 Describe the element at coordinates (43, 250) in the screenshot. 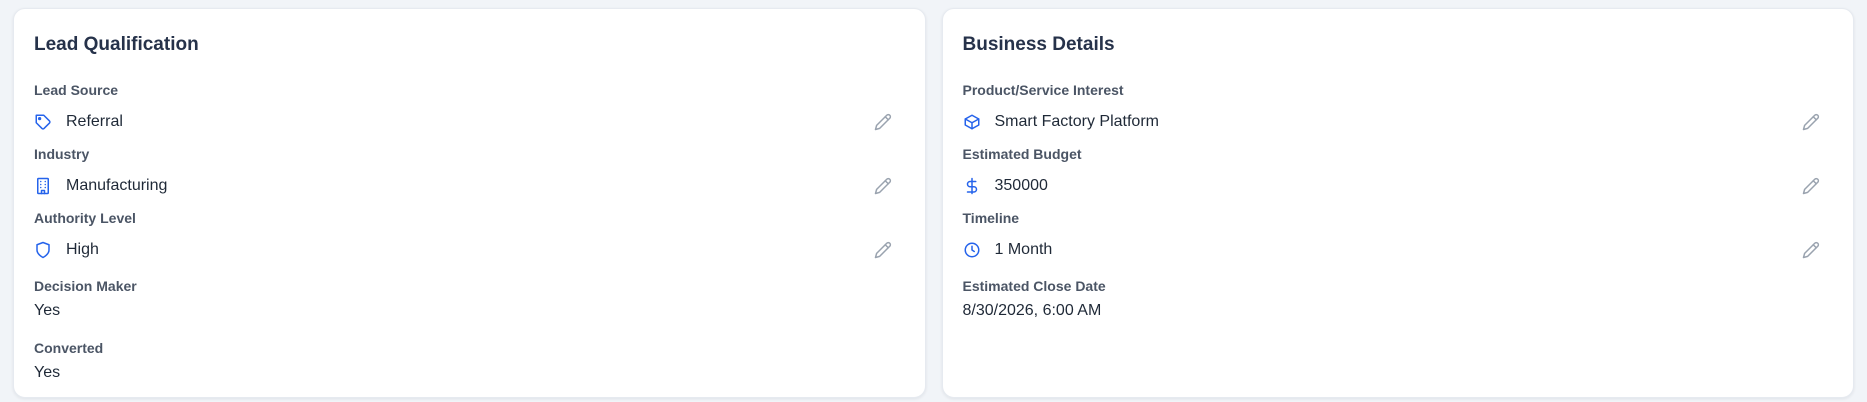

I see `shield-icon` at that location.